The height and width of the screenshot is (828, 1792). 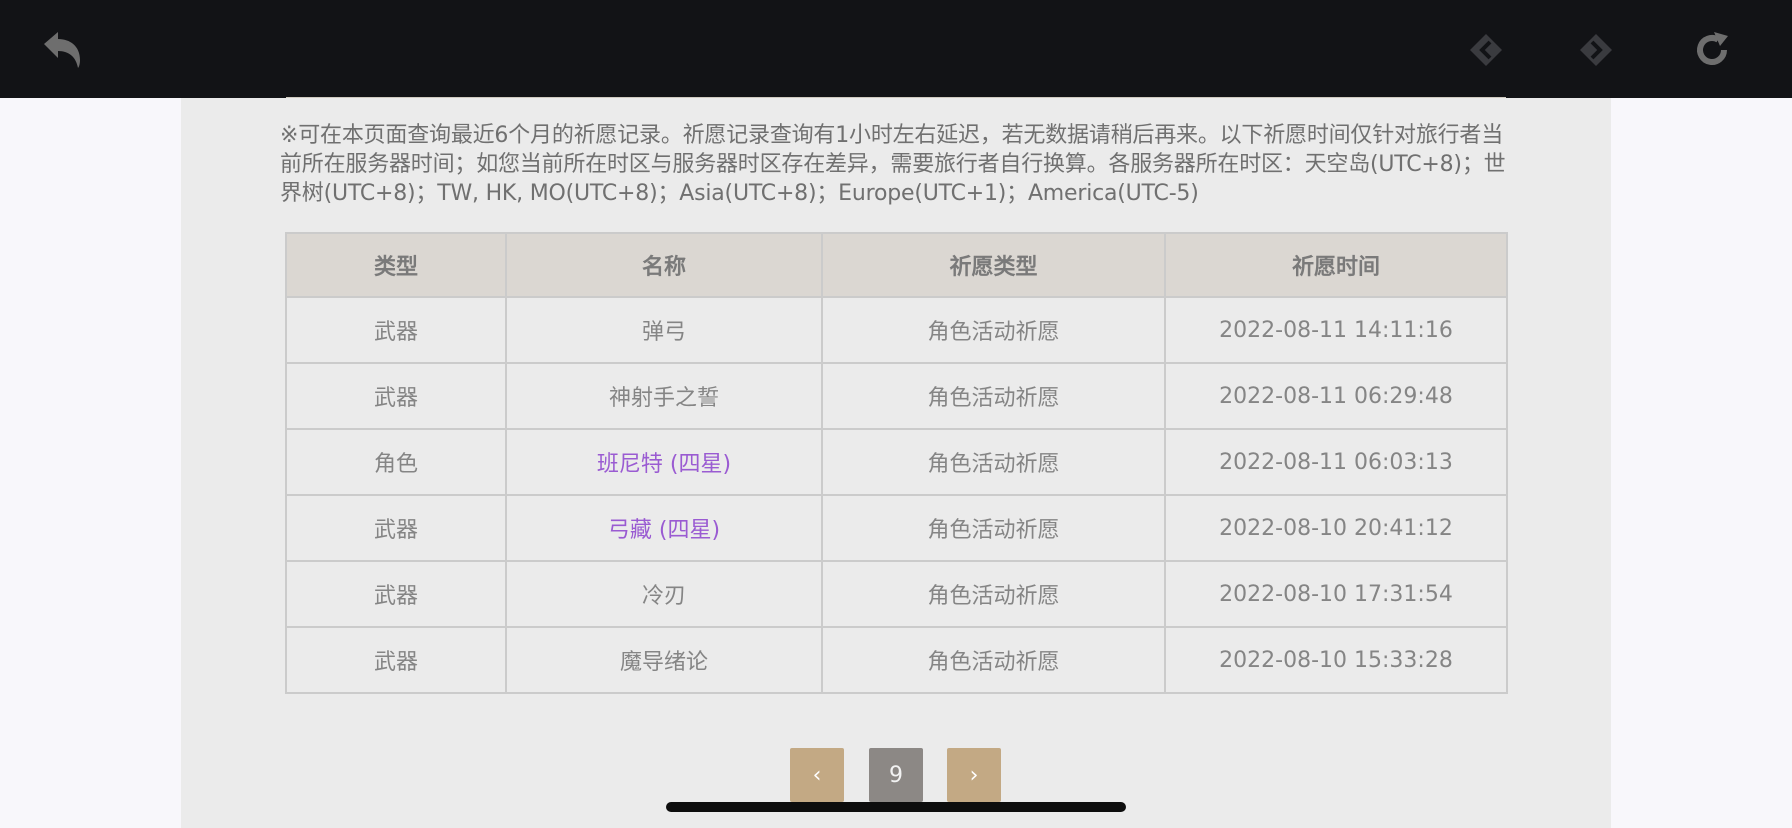 I want to click on table-row: 武器 弓藏 (四星) 角色活动祈愿 2022-08-10 20:41:12, so click(x=896, y=528).